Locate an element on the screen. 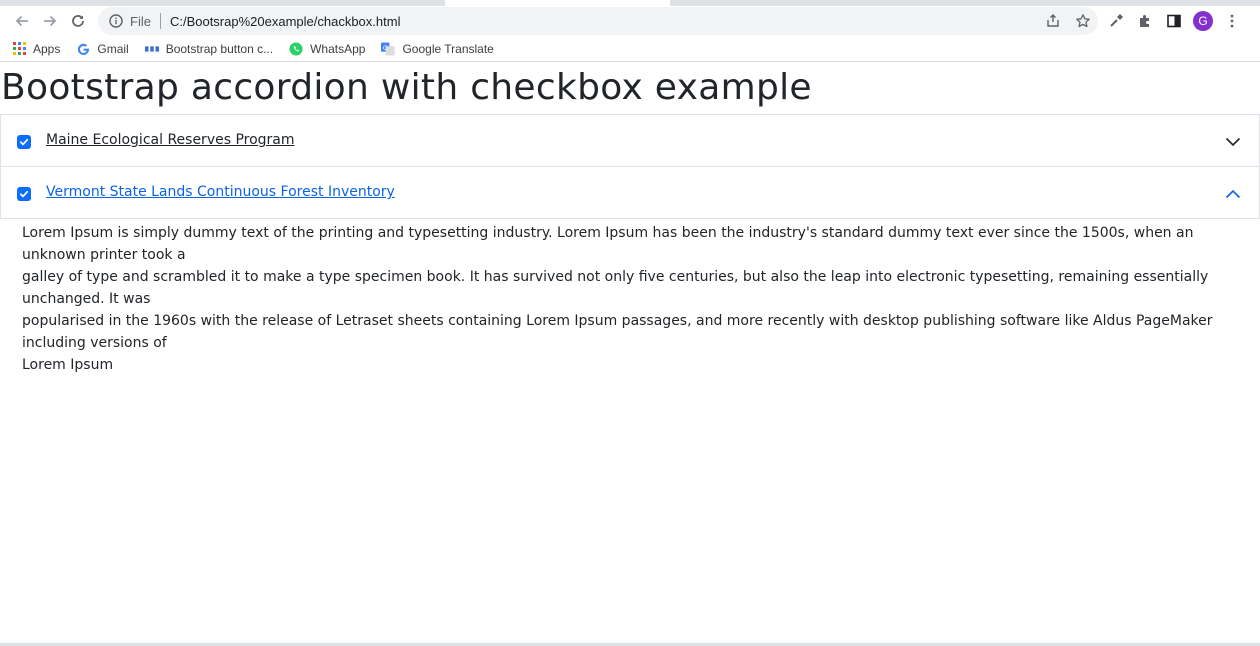 The width and height of the screenshot is (1260, 646). address-bar: File C:/Bootsrap%20example/chackbox.html is located at coordinates (598, 21).